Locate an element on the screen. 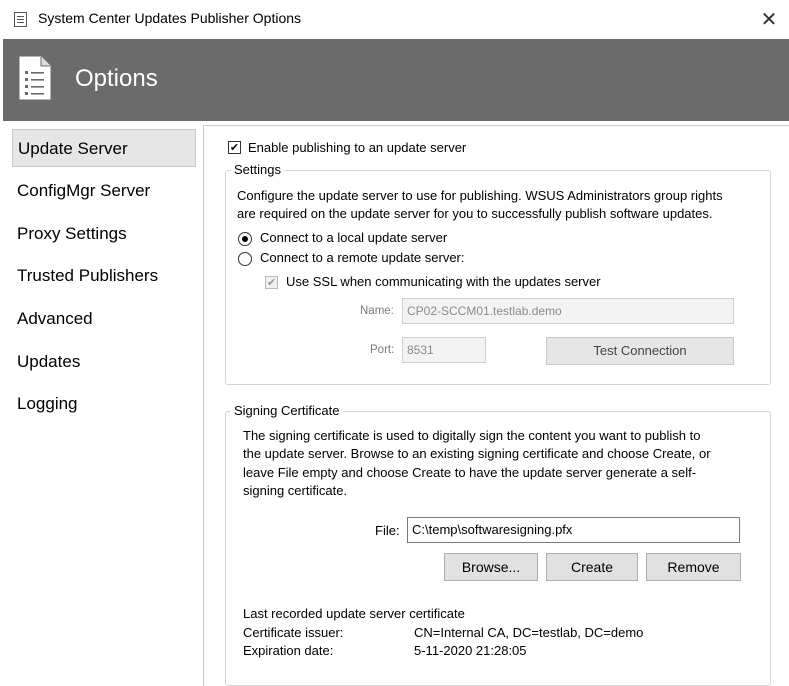 The height and width of the screenshot is (686, 789). port-field: 8531 is located at coordinates (444, 350).